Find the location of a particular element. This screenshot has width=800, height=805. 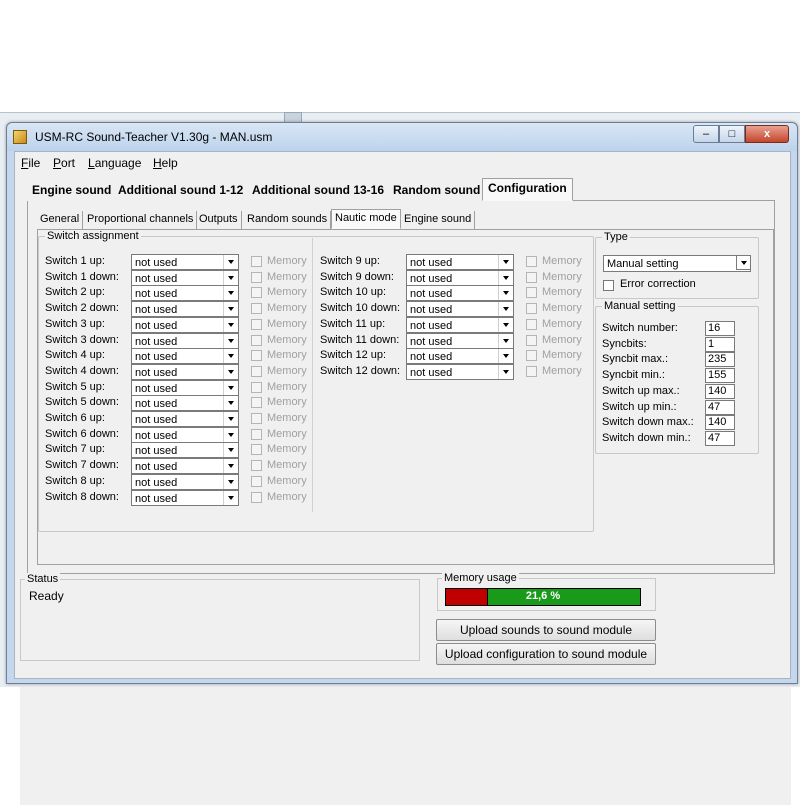

tab-engine-sound: Engine sound is located at coordinates (72, 191).